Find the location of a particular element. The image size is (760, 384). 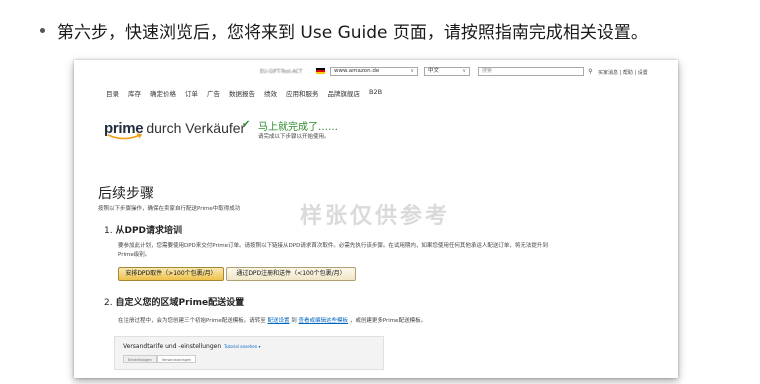

instruction-caption: 第六步，快速浏览后，您将来到 Use Guide 页面，请按照指南完成相关设置。 is located at coordinates (344, 30).